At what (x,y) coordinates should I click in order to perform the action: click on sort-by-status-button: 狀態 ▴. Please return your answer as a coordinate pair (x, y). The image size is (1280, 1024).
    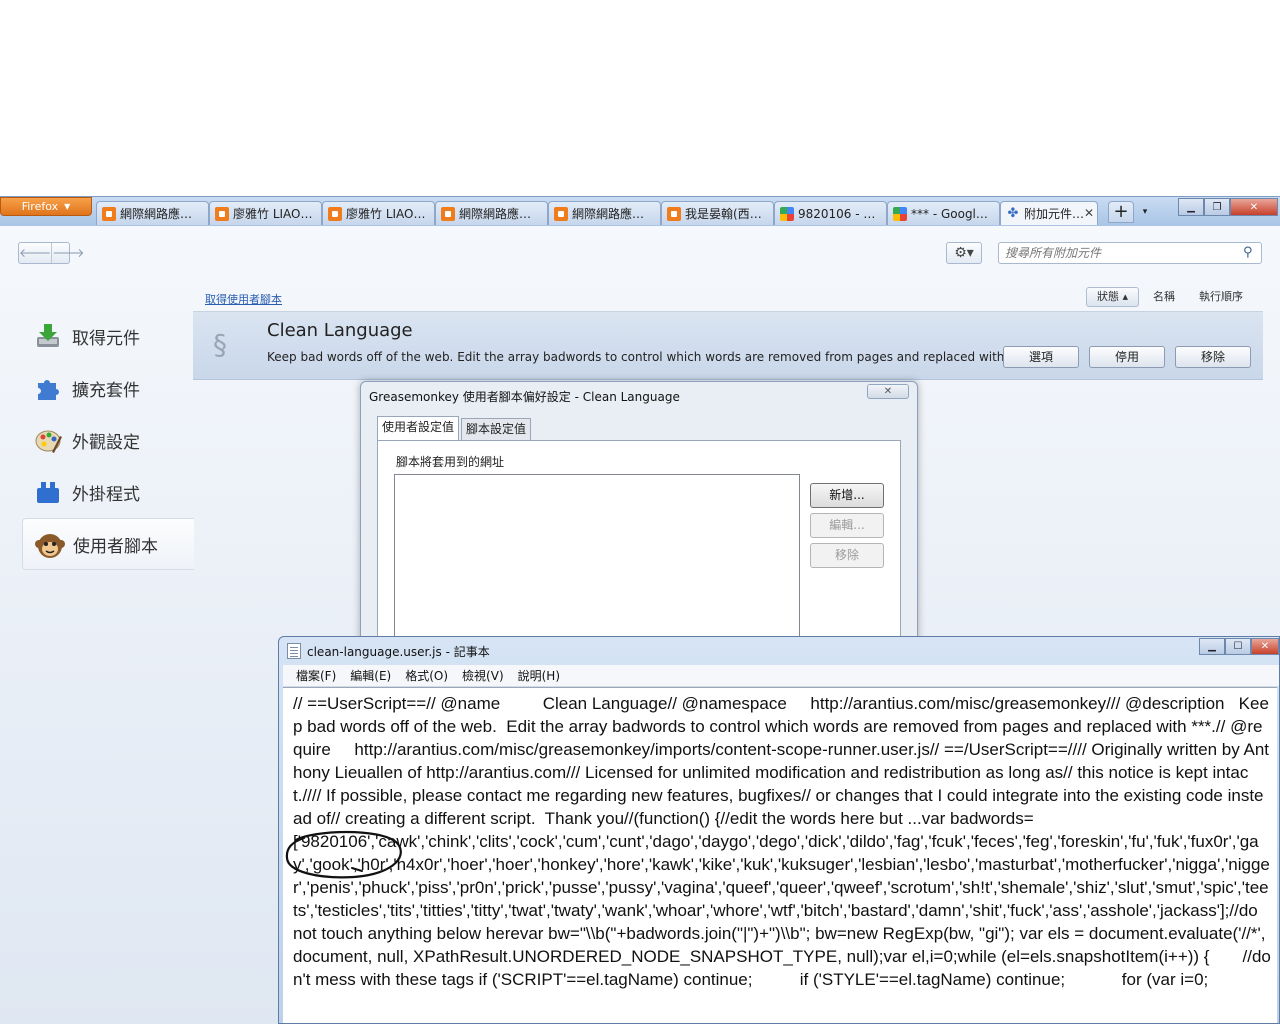
    Looking at the image, I should click on (1112, 297).